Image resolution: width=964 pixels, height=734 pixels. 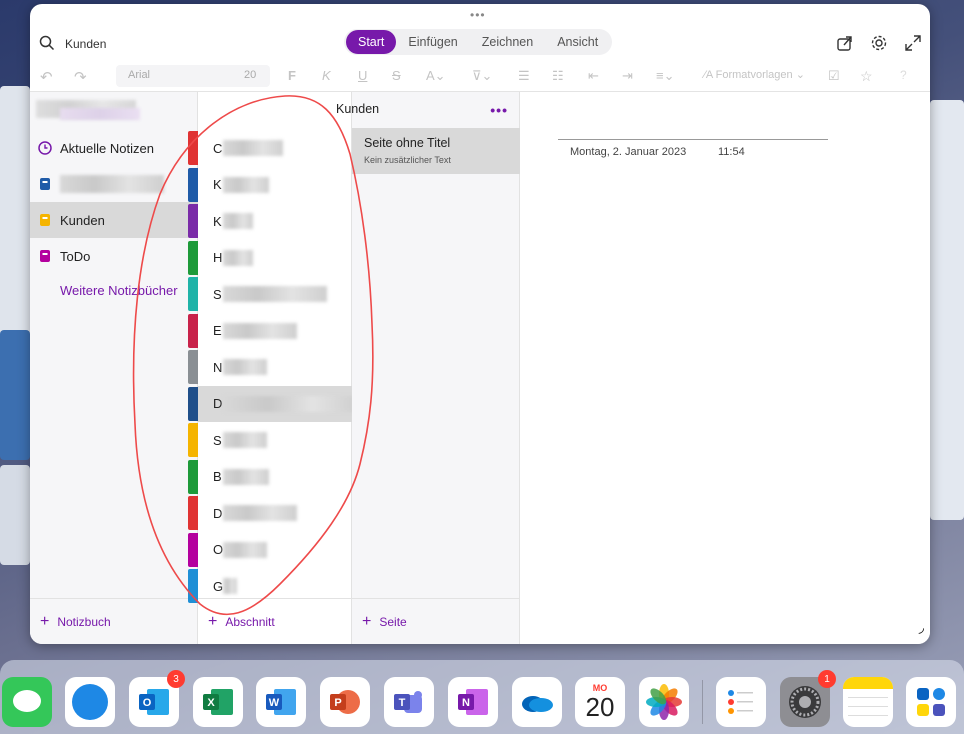 I want to click on notebook-icon, so click(x=45, y=184).